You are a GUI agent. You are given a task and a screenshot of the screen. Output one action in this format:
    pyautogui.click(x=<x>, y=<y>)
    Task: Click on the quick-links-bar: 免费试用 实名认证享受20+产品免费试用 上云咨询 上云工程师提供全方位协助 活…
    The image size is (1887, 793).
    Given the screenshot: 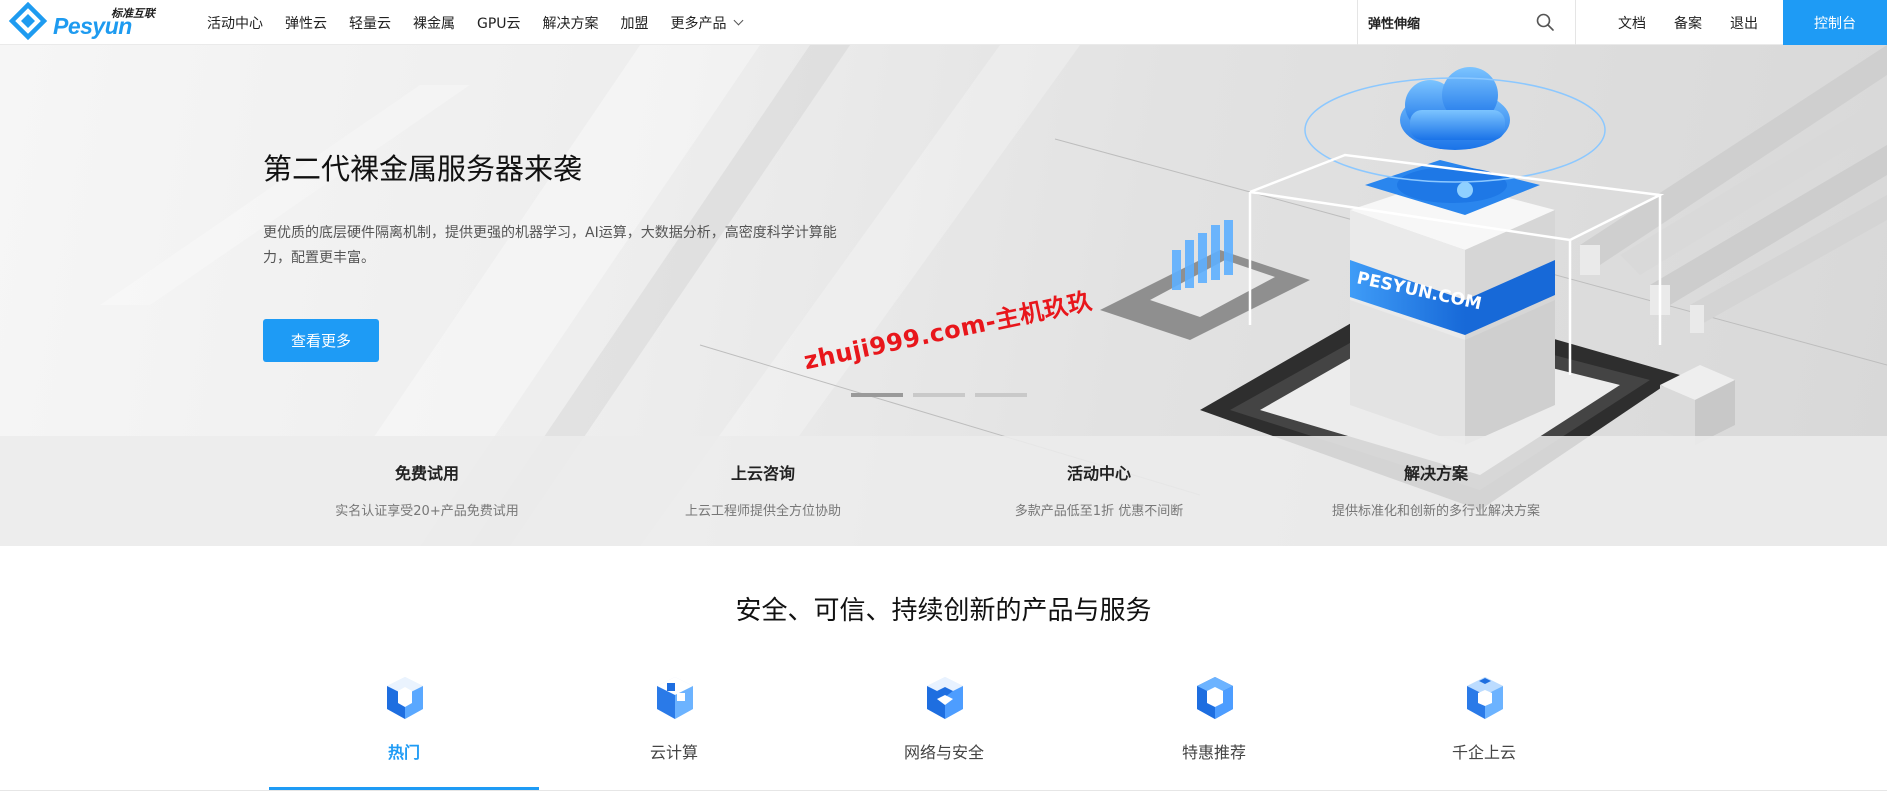 What is the action you would take?
    pyautogui.click(x=943, y=491)
    